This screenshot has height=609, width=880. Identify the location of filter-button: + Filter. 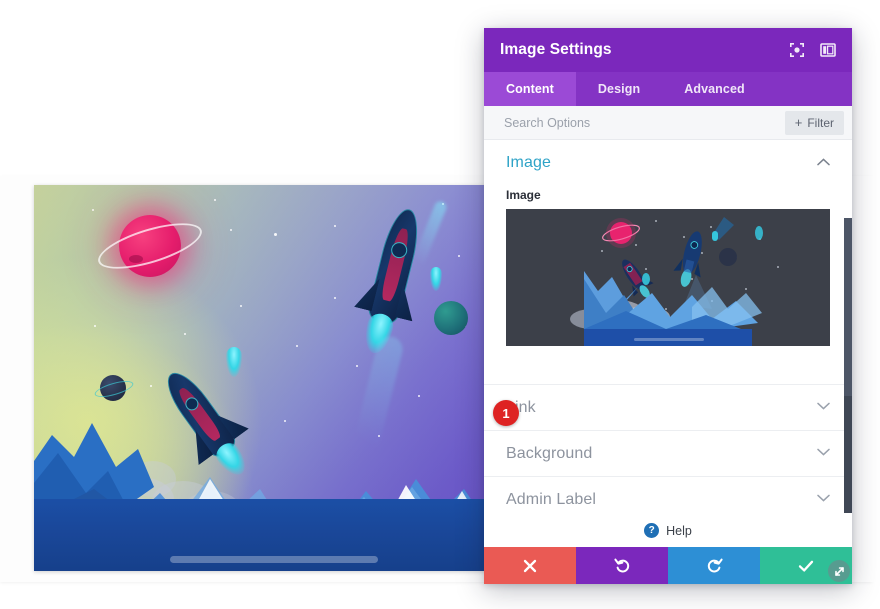
(814, 122).